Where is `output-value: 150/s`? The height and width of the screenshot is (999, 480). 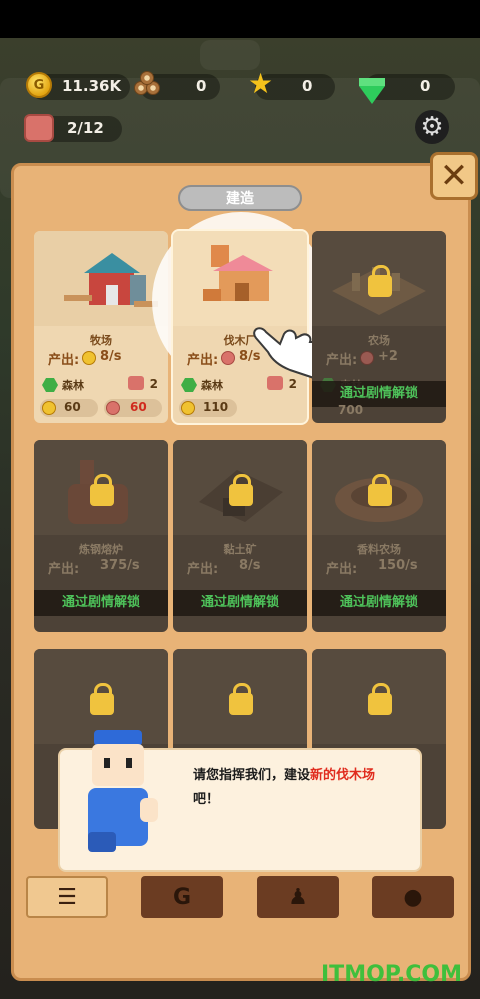 output-value: 150/s is located at coordinates (398, 565).